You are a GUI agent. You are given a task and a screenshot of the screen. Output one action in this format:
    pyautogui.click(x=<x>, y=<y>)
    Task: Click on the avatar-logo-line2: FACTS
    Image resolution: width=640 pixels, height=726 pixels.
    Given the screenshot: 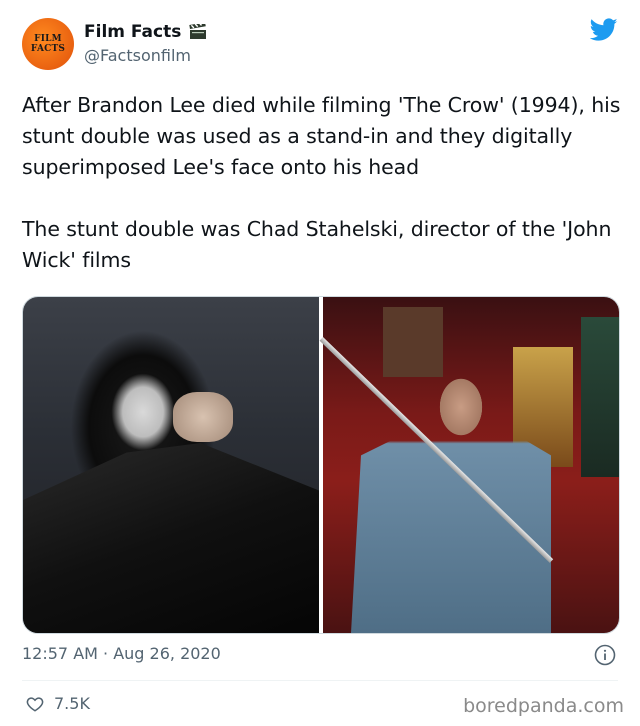 What is the action you would take?
    pyautogui.click(x=48, y=49)
    